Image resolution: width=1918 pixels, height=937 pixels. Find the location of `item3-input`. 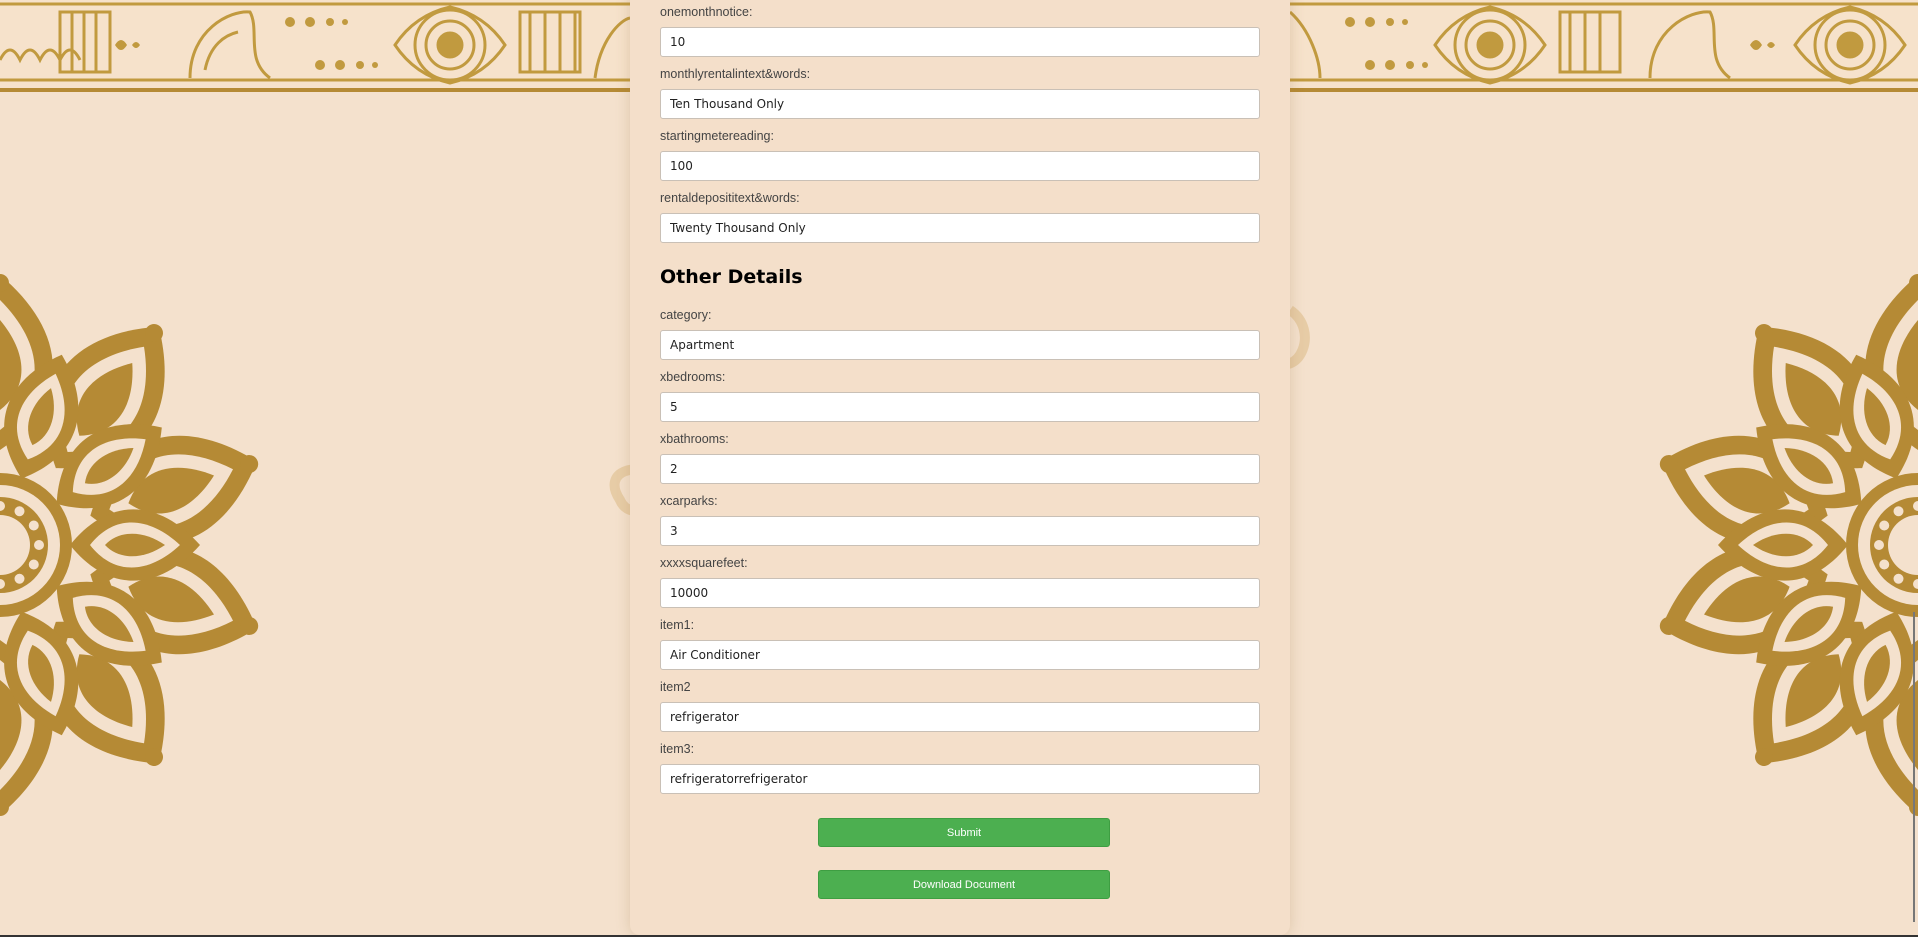

item3-input is located at coordinates (960, 779).